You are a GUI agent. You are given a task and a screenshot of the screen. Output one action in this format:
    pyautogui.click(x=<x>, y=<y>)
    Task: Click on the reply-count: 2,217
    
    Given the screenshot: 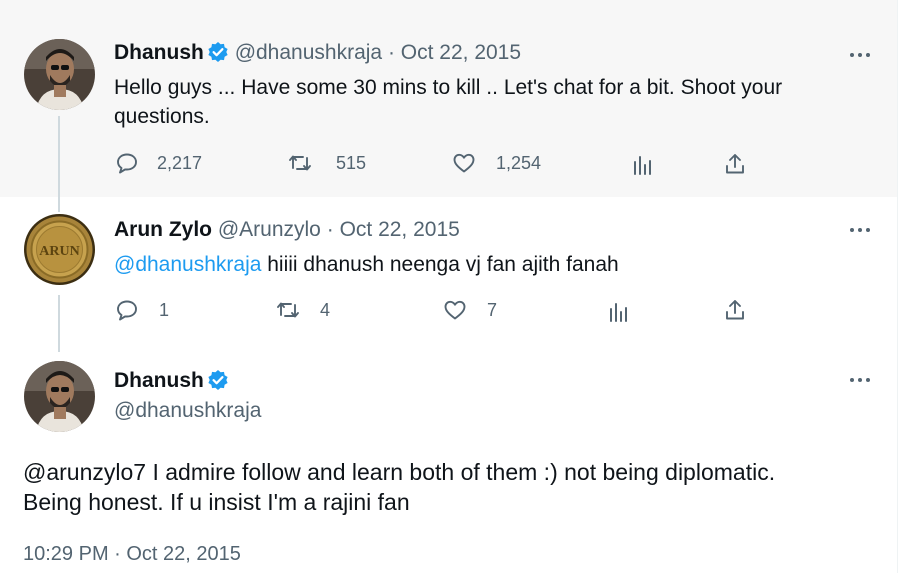 What is the action you would take?
    pyautogui.click(x=180, y=162)
    